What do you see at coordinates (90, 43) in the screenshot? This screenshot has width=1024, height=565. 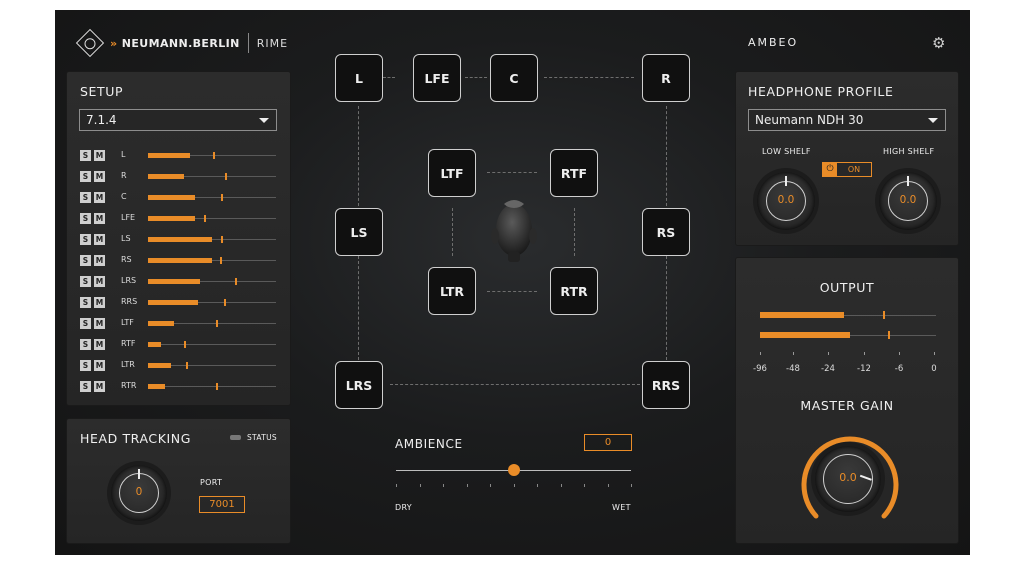 I see `neumann-logo-icon` at bounding box center [90, 43].